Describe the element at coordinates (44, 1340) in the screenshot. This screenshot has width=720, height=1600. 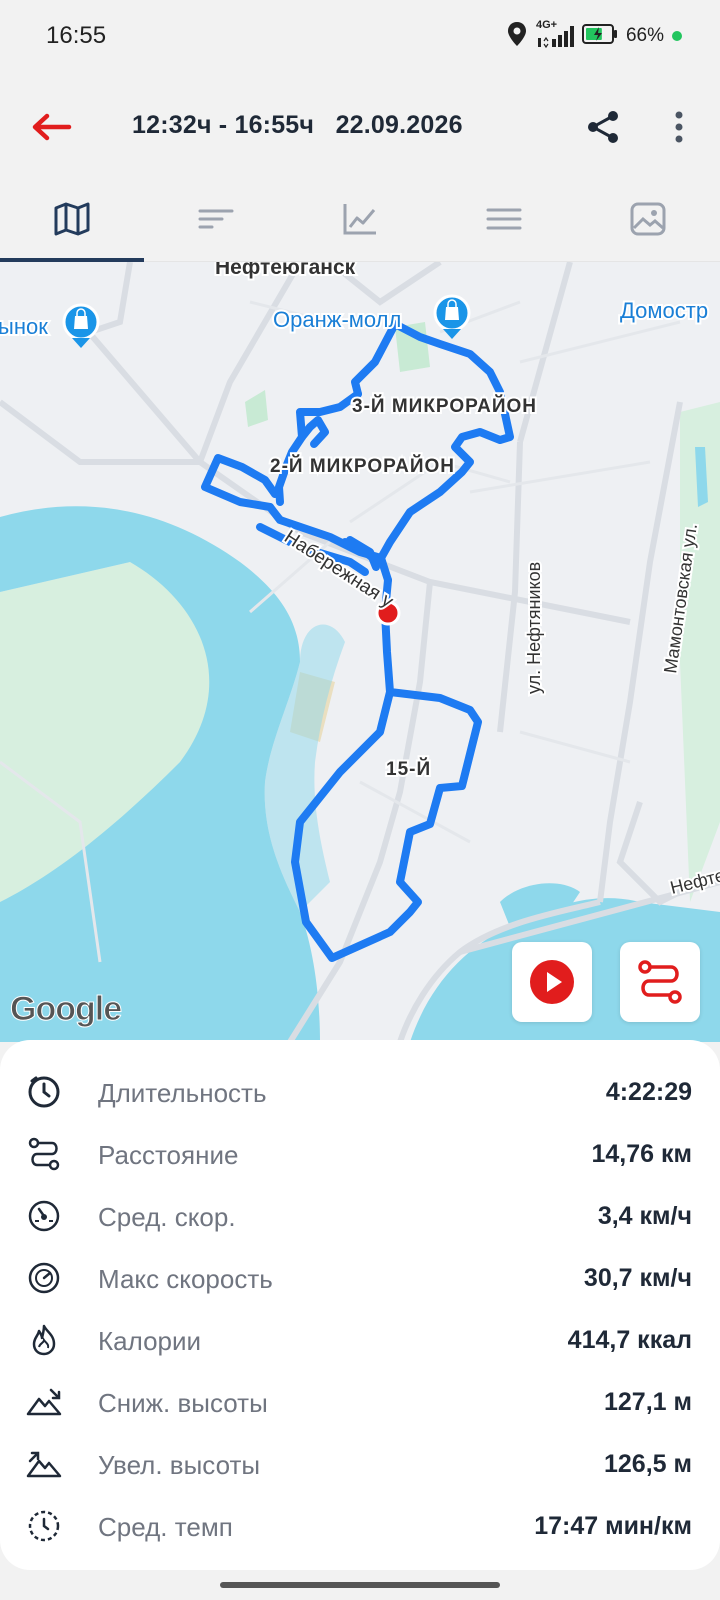
I see `flame-icon` at that location.